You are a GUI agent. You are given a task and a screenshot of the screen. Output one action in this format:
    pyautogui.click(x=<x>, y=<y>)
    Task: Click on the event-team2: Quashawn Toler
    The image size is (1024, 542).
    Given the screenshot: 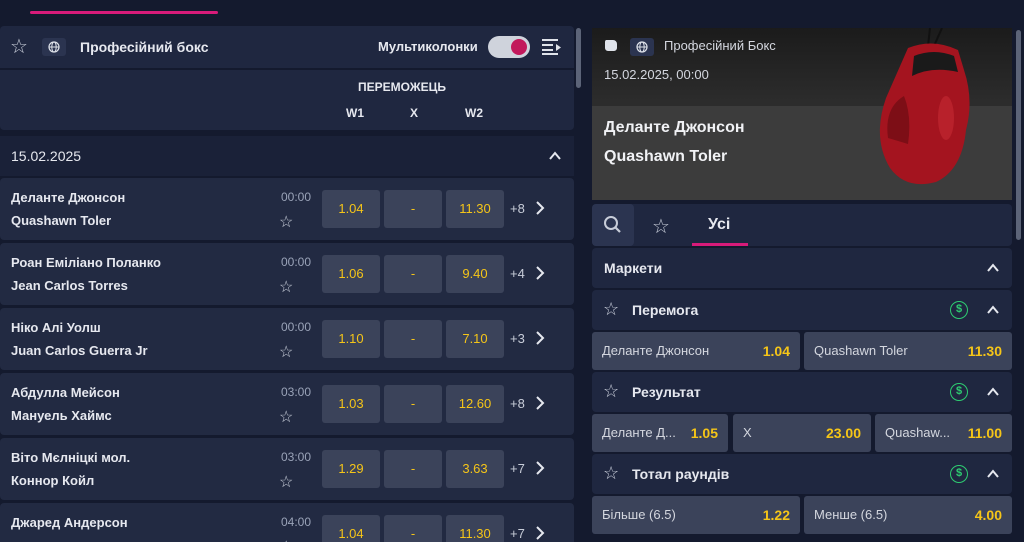 What is the action you would take?
    pyautogui.click(x=666, y=156)
    